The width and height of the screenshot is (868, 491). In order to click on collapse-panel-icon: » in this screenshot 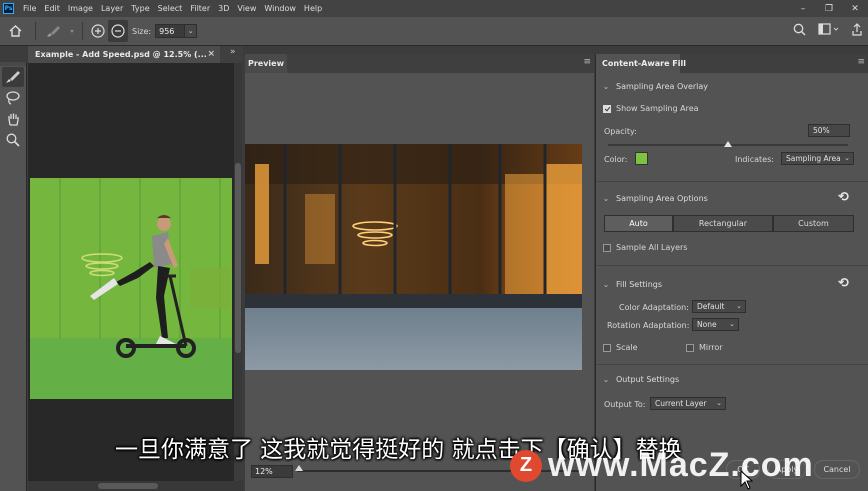, I will do `click(233, 52)`.